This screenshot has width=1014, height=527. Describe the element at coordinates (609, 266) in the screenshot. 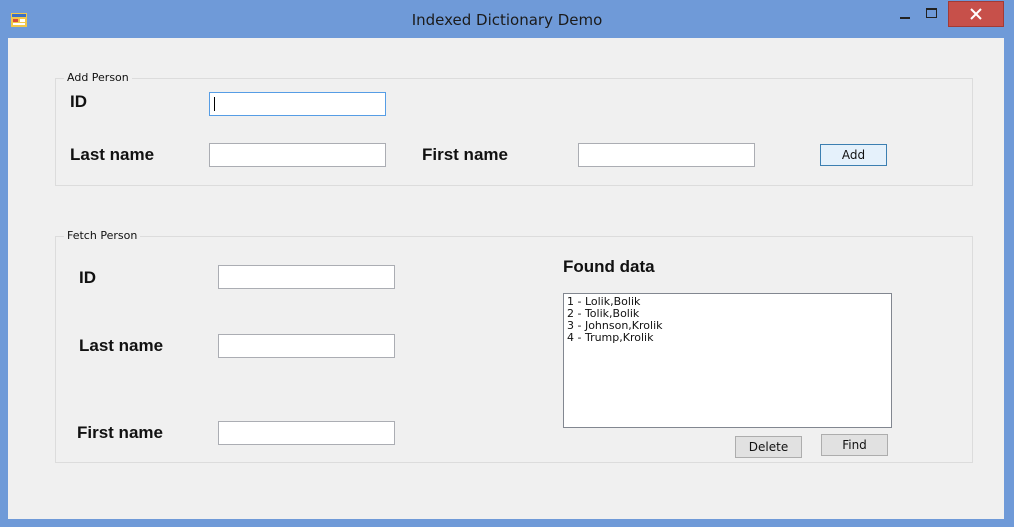

I see `found-data-label: Found data` at that location.